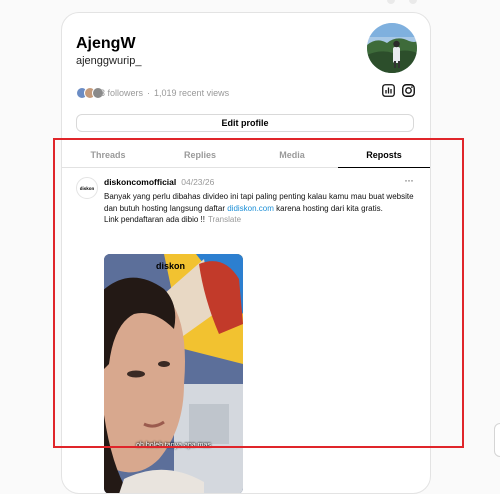 This screenshot has width=500, height=494. I want to click on side-panel-handle, so click(497, 440).